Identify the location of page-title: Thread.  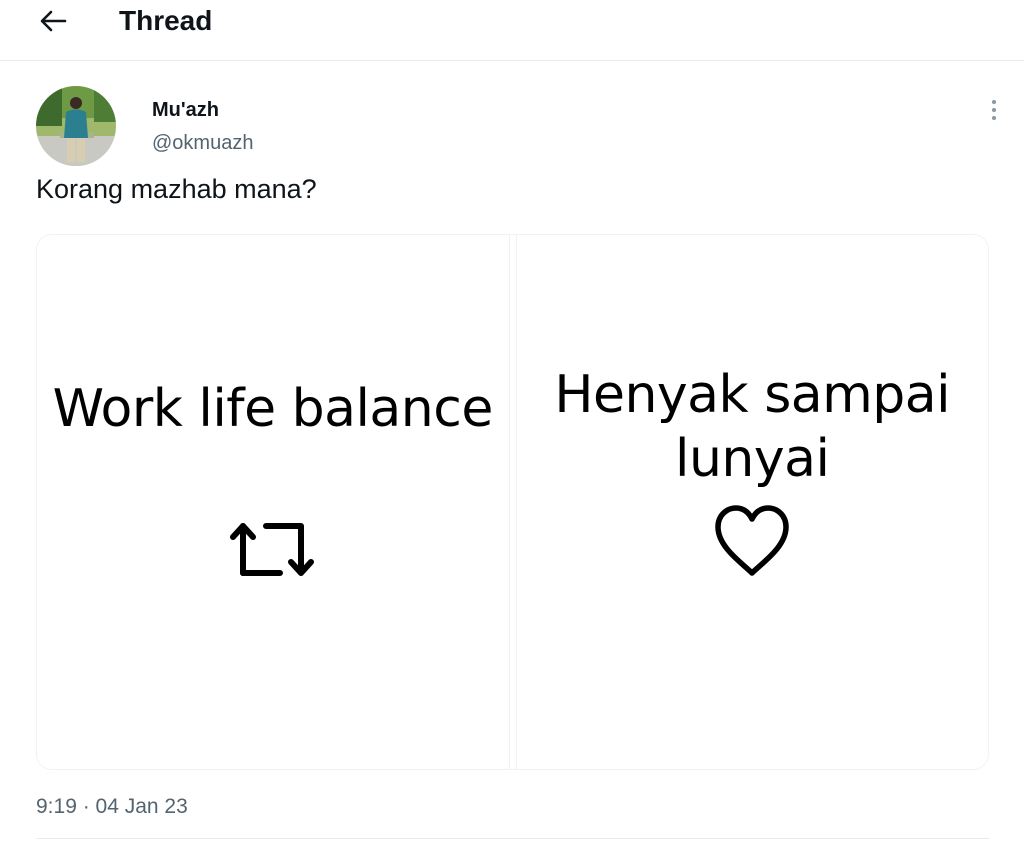
(166, 20).